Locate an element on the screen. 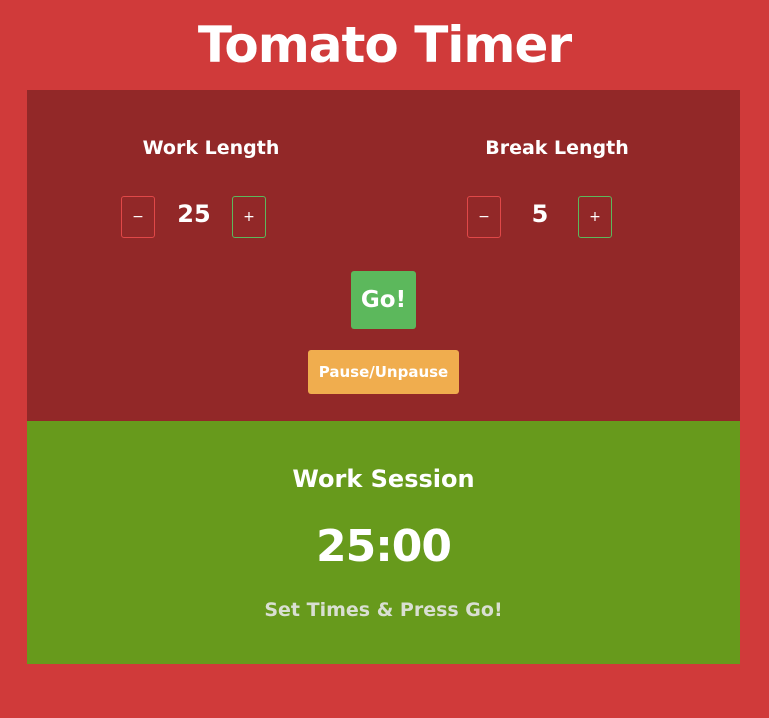  pause-unpause-button: Pause/Unpause is located at coordinates (383, 372).